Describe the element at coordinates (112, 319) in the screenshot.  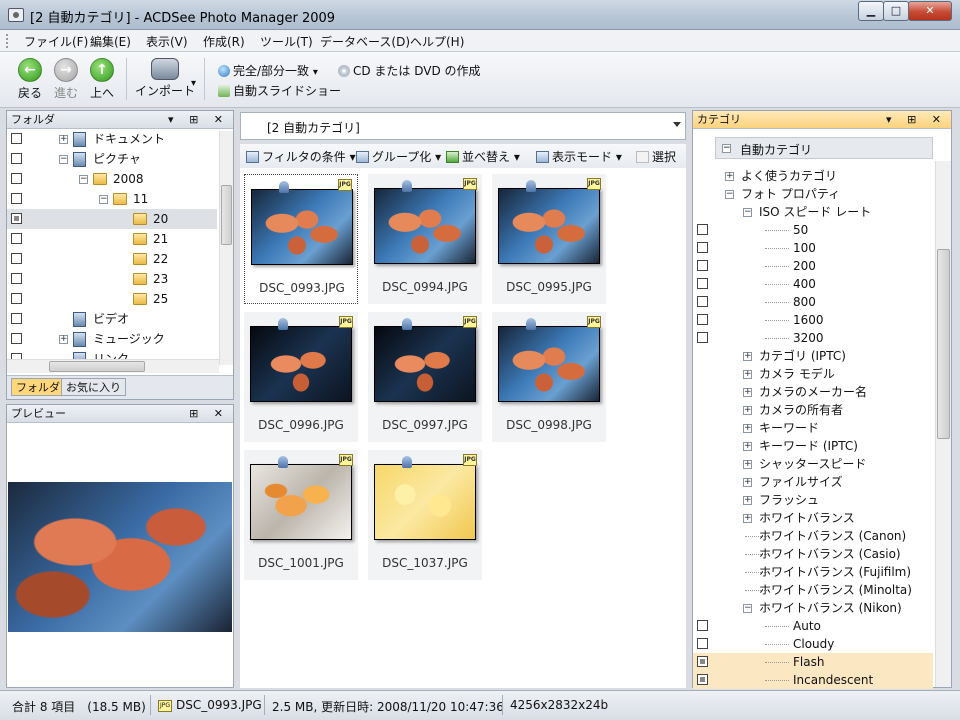
I see `folder-item: ビデオ` at that location.